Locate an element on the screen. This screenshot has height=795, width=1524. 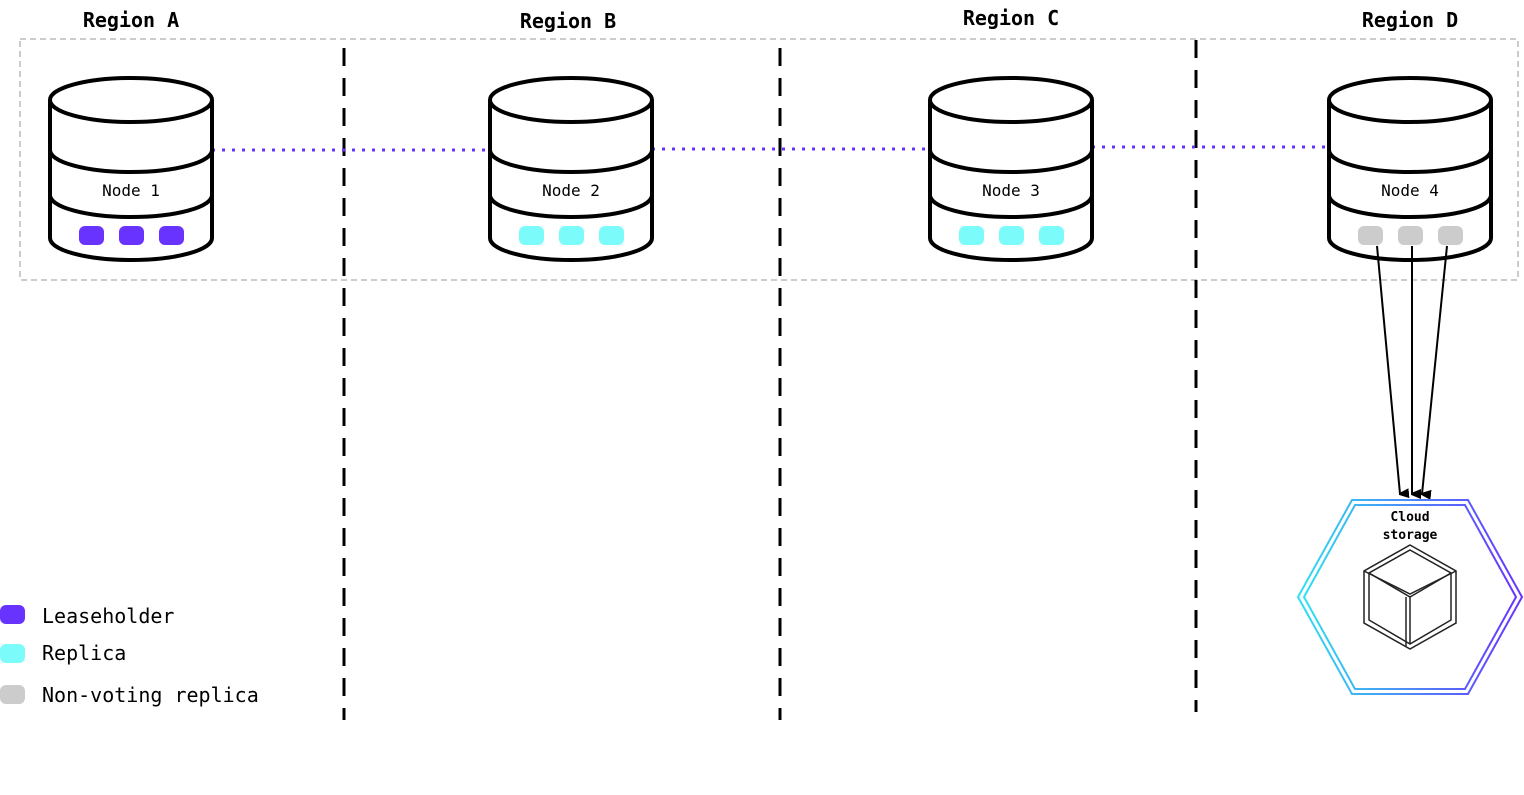
cloud-label-line2: storage is located at coordinates (1410, 535).